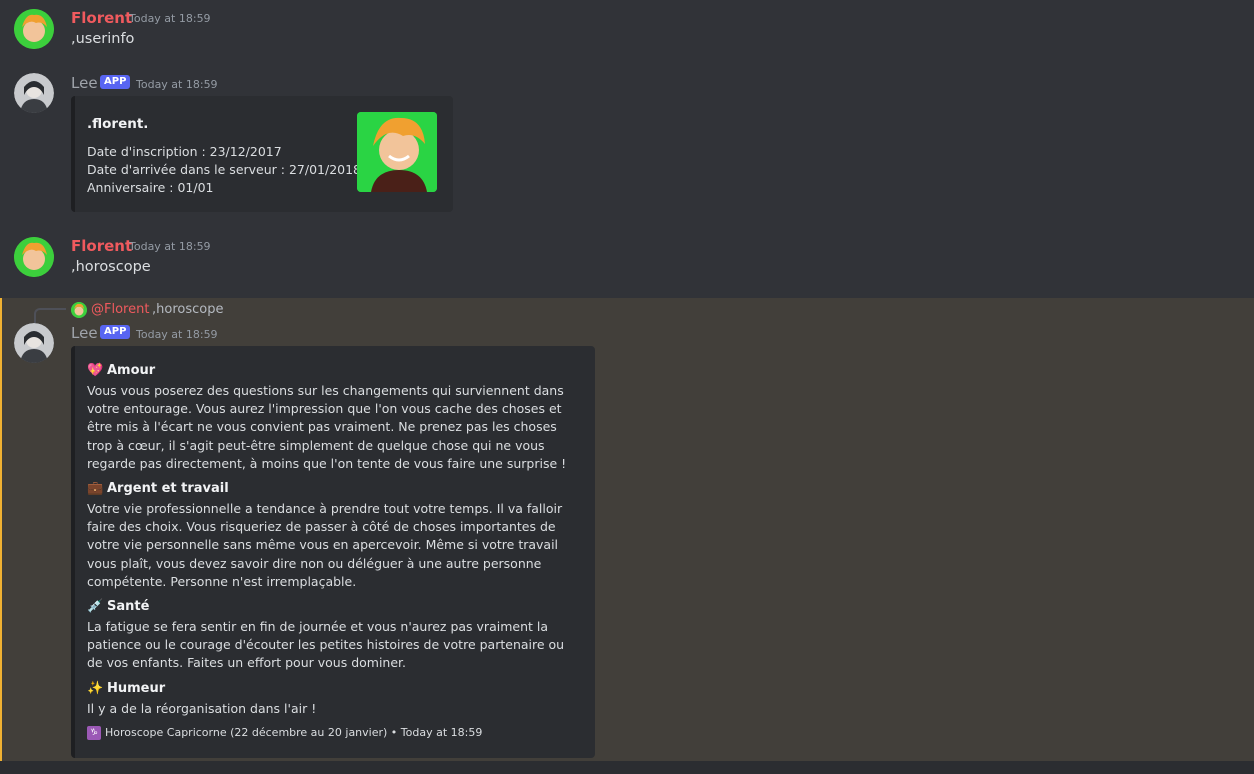  Describe the element at coordinates (103, 39) in the screenshot. I see `message-text: ,userinfo` at that location.